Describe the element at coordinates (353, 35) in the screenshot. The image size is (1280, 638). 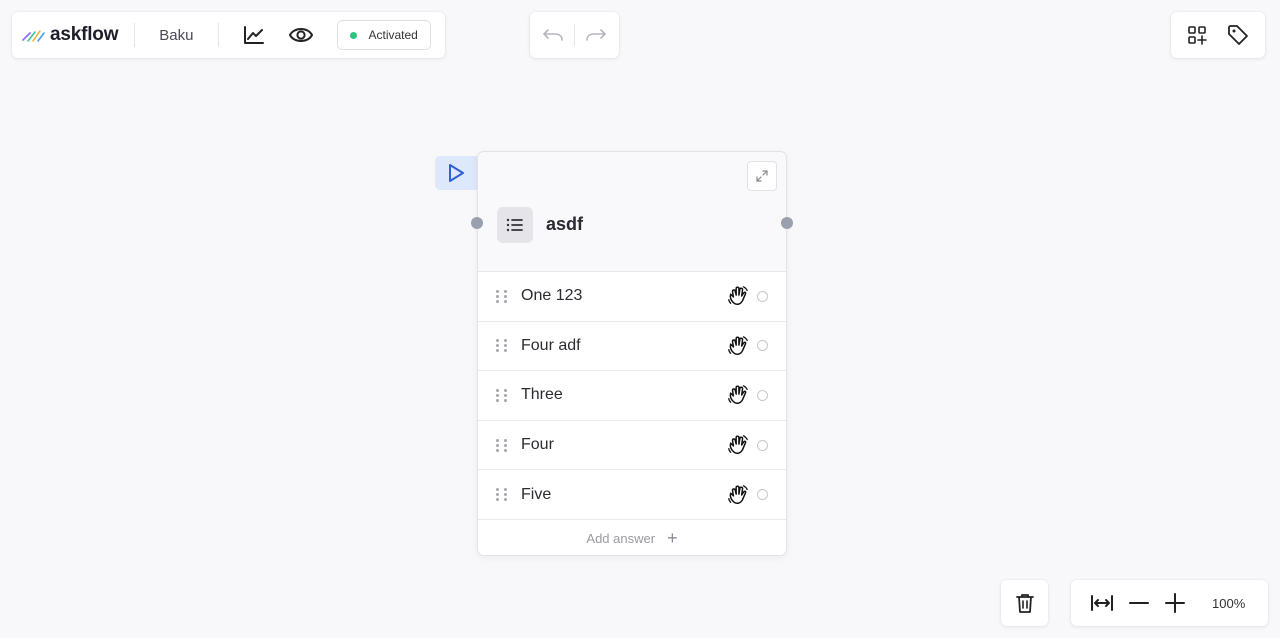
I see `status-dot` at that location.